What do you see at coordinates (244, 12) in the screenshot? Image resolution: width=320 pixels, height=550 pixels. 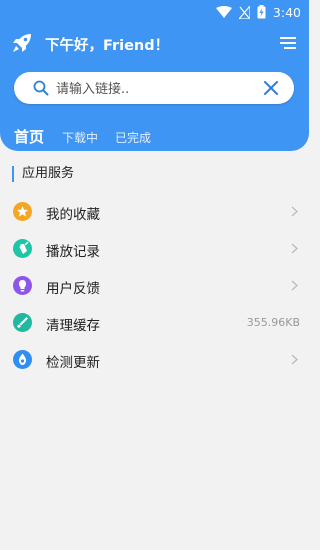 I see `no-signal-icon` at bounding box center [244, 12].